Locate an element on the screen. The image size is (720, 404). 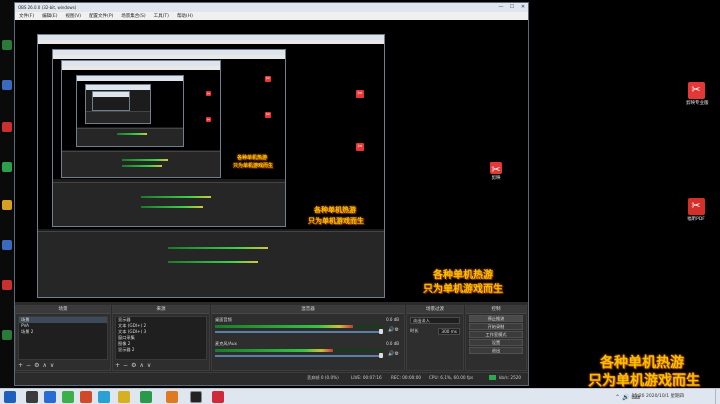
live-timer: LIVE: 00:07:16 is located at coordinates (366, 377).